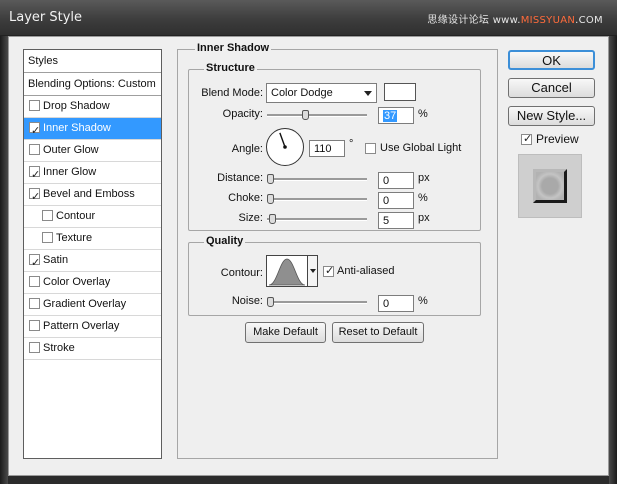 This screenshot has height=484, width=617. I want to click on style-item-color-overlay: Color Overlay, so click(92, 283).